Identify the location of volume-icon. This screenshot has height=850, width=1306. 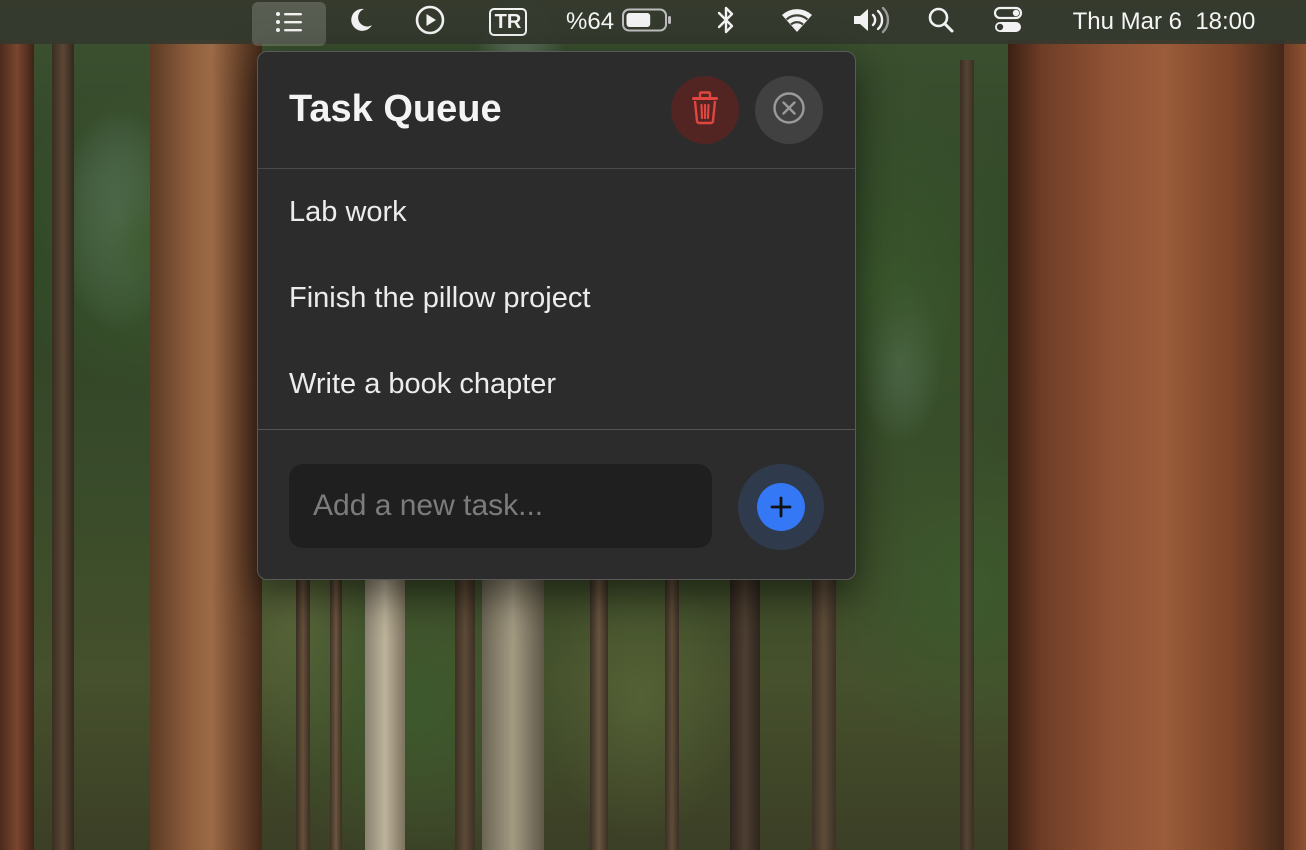
(872, 22).